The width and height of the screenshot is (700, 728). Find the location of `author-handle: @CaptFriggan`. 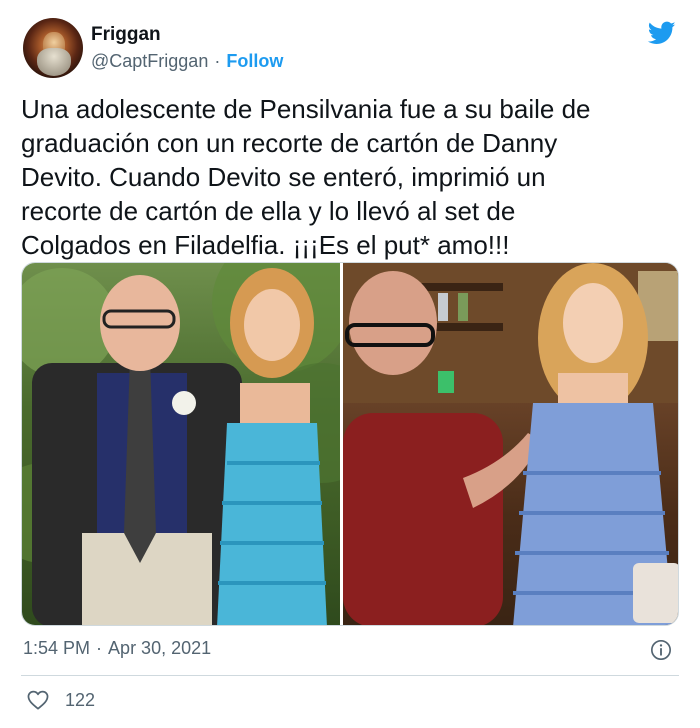

author-handle: @CaptFriggan is located at coordinates (149, 61).